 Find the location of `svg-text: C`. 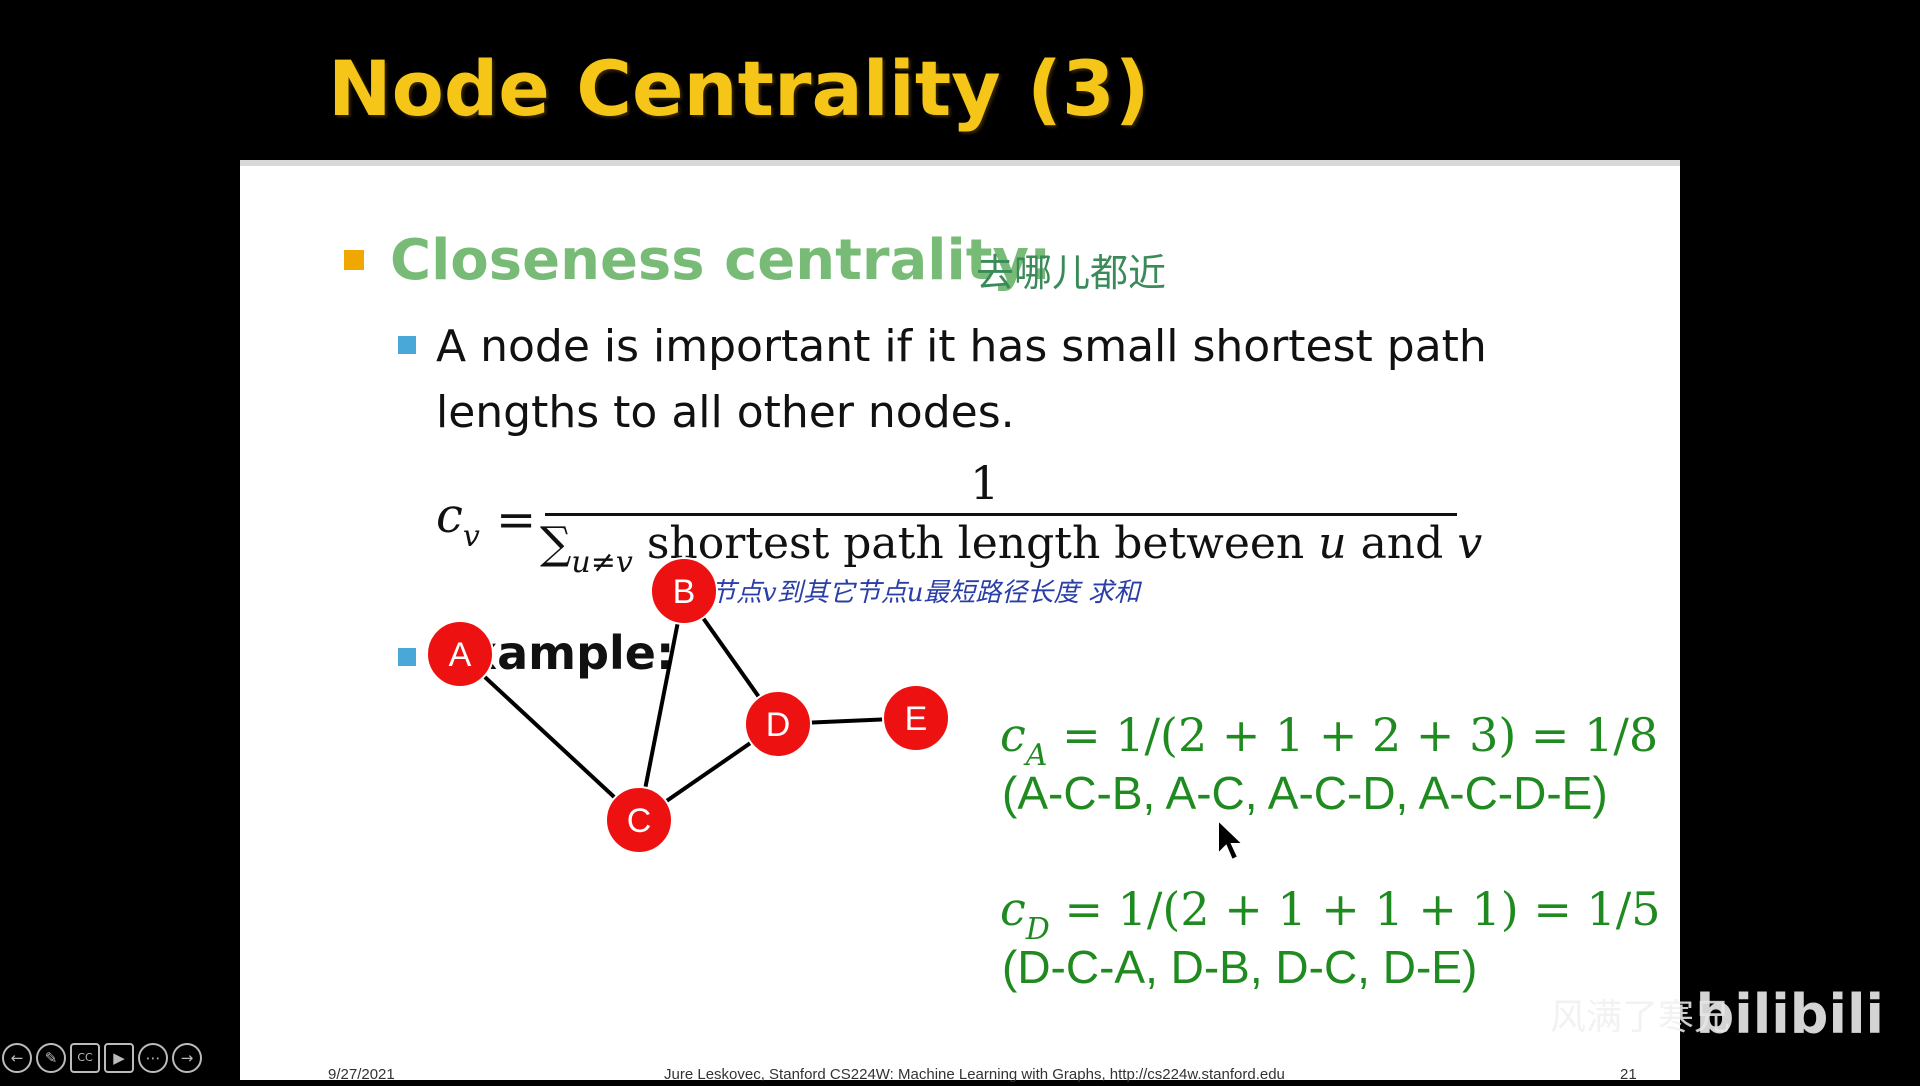

svg-text: C is located at coordinates (639, 821).